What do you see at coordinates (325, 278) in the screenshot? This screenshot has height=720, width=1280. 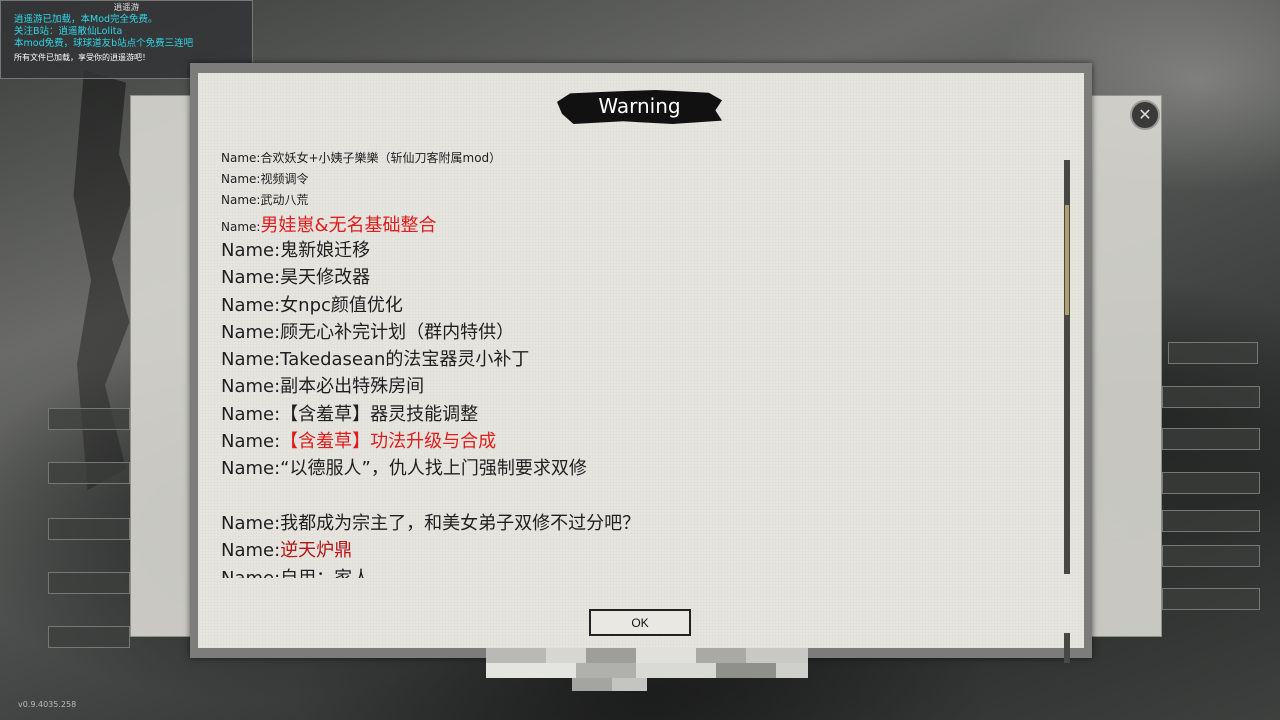 I see `mod-entry-name: 昊天修改器` at bounding box center [325, 278].